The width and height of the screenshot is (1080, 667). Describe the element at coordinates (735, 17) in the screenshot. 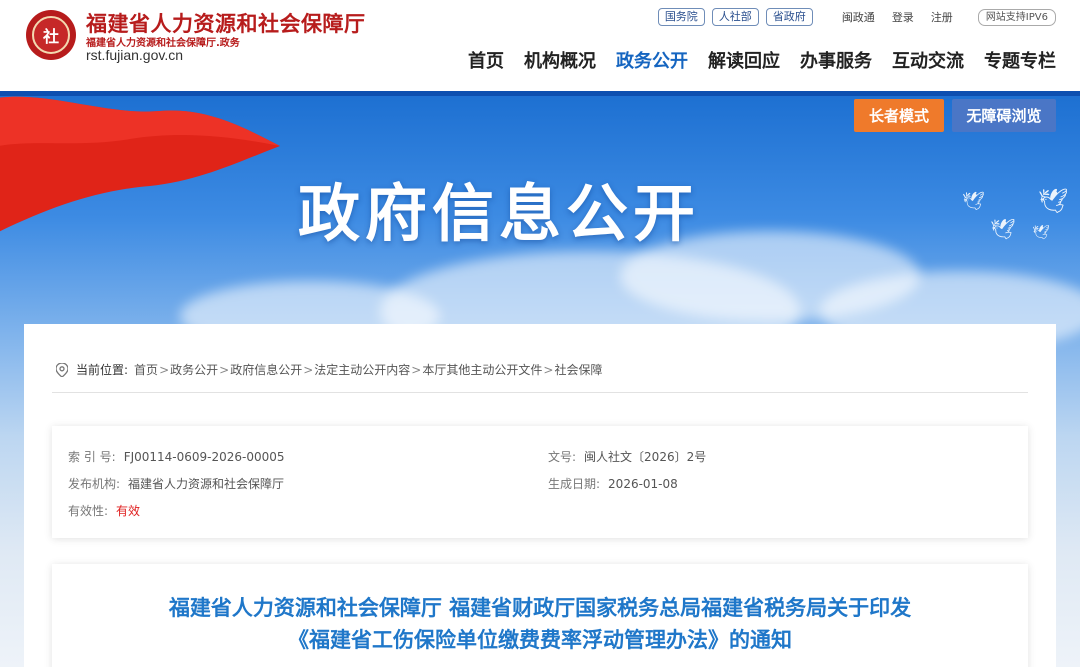

I see `link-renshebu: 人社部` at that location.